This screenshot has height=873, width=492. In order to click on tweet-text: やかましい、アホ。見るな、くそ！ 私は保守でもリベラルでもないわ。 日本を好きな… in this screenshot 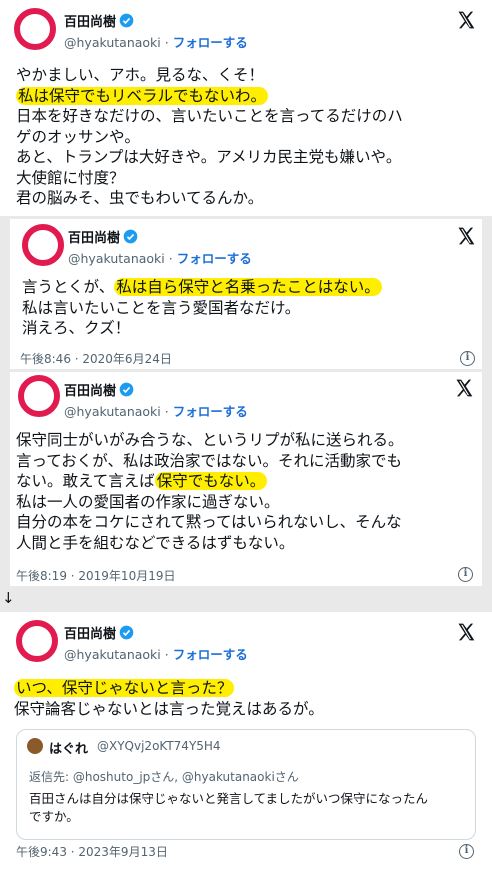, I will do `click(209, 136)`.